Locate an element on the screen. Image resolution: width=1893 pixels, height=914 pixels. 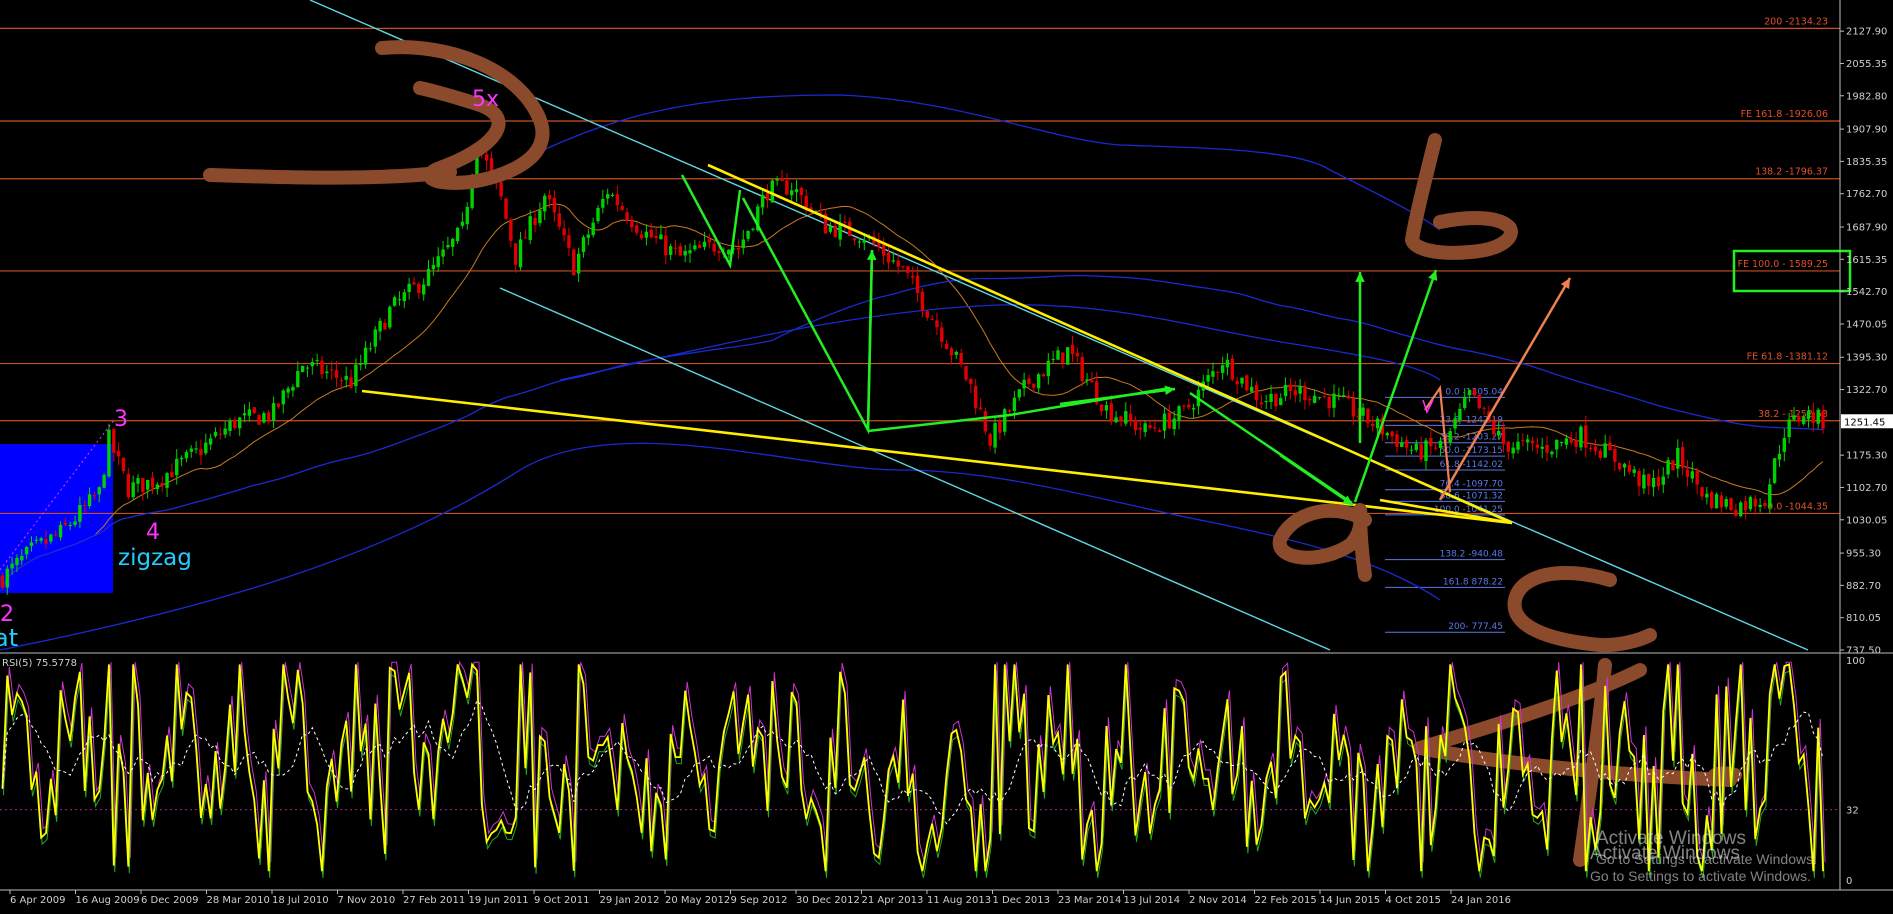
price-axis-tick-label: 1175.30 is located at coordinates (1866, 456).